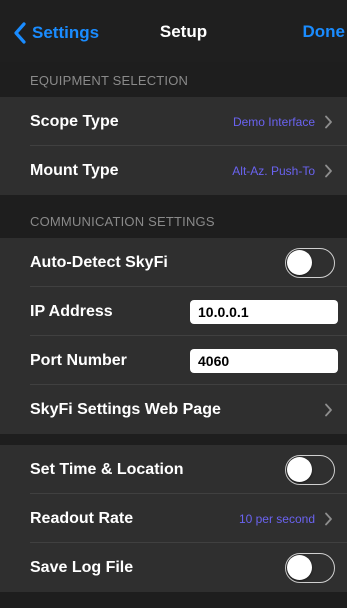 The image size is (347, 608). I want to click on auto-detect-row: Auto-Detect SkyFi, so click(173, 262).